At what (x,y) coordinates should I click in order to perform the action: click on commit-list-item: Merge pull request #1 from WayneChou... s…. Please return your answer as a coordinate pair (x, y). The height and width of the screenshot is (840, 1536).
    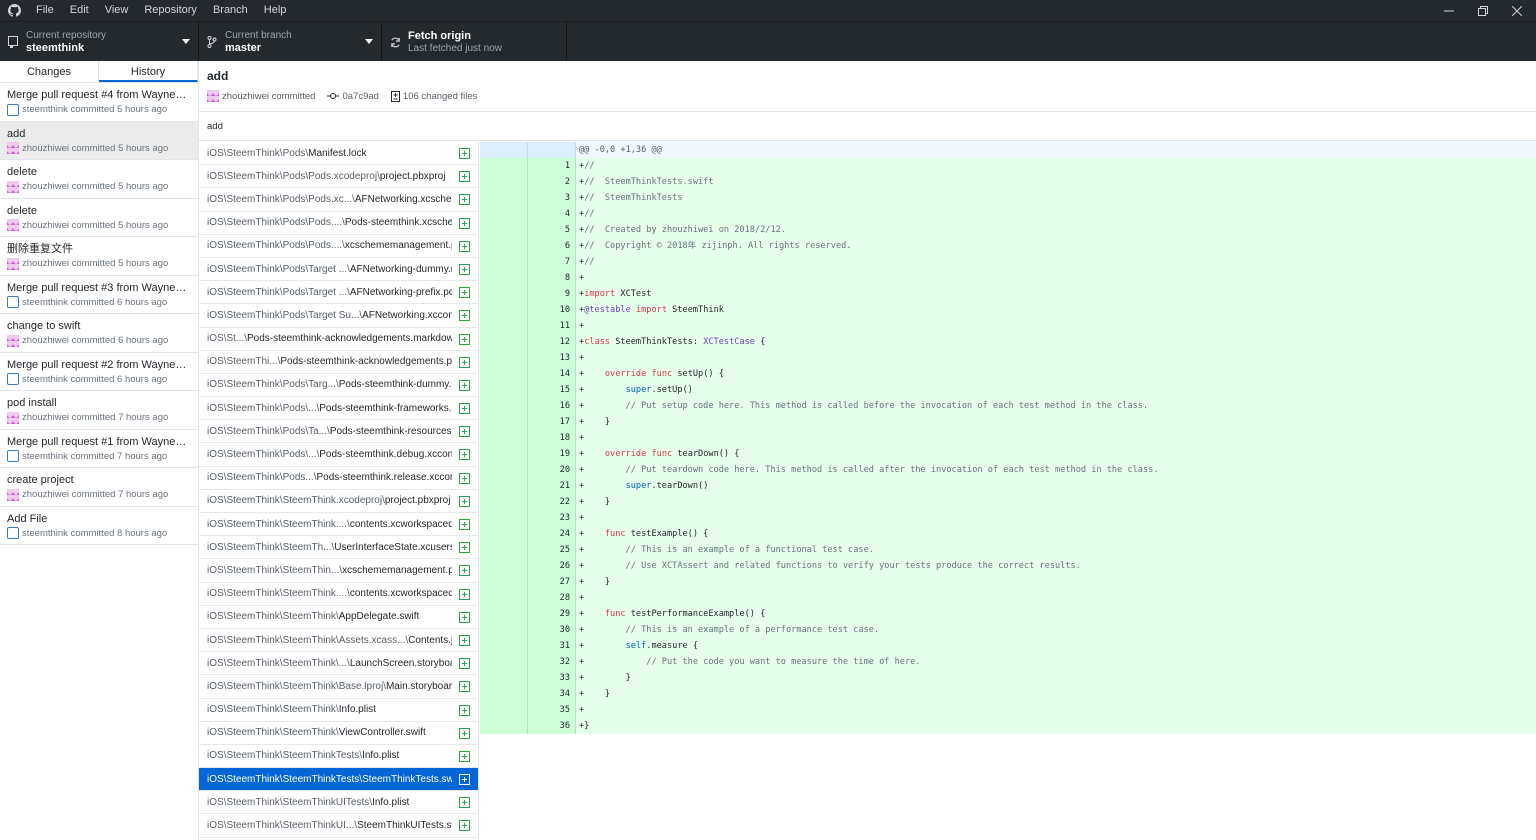
    Looking at the image, I should click on (99, 449).